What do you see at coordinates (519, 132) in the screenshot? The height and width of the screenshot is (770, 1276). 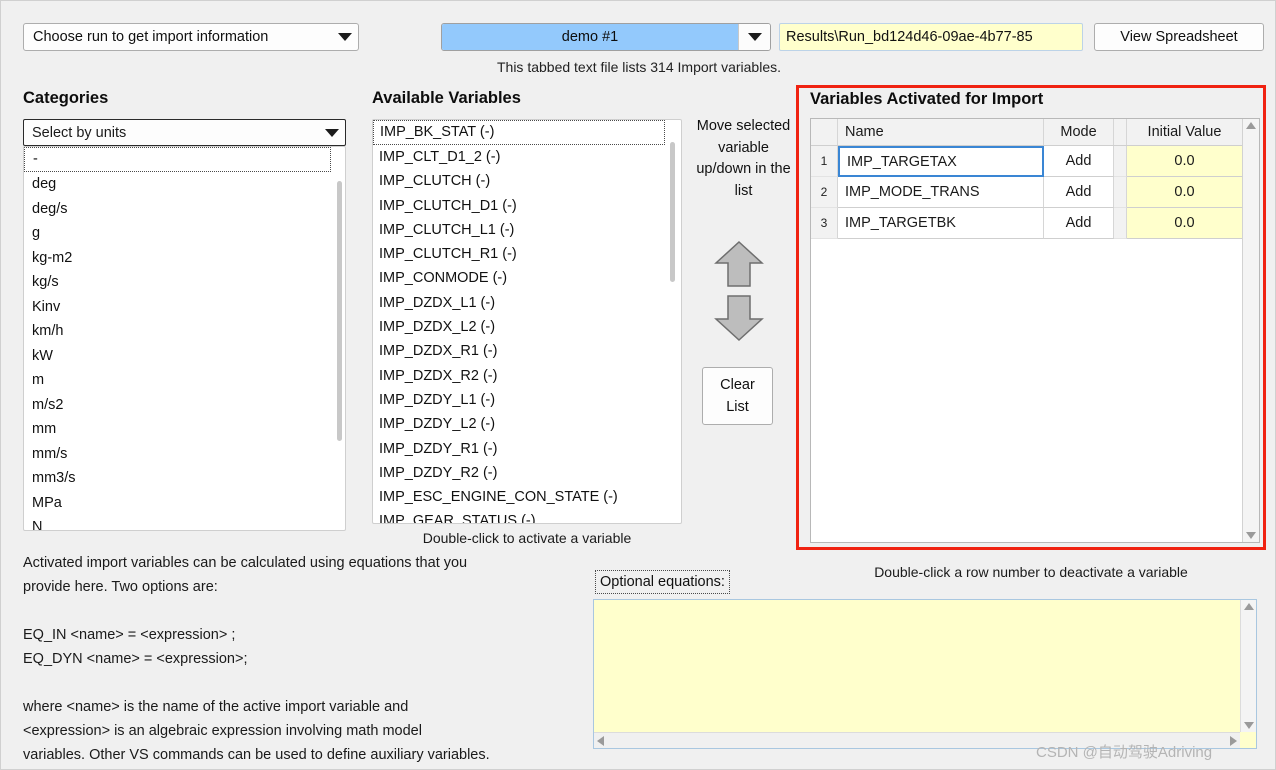 I see `available-variable-item: IMP_BK_STAT (-)` at bounding box center [519, 132].